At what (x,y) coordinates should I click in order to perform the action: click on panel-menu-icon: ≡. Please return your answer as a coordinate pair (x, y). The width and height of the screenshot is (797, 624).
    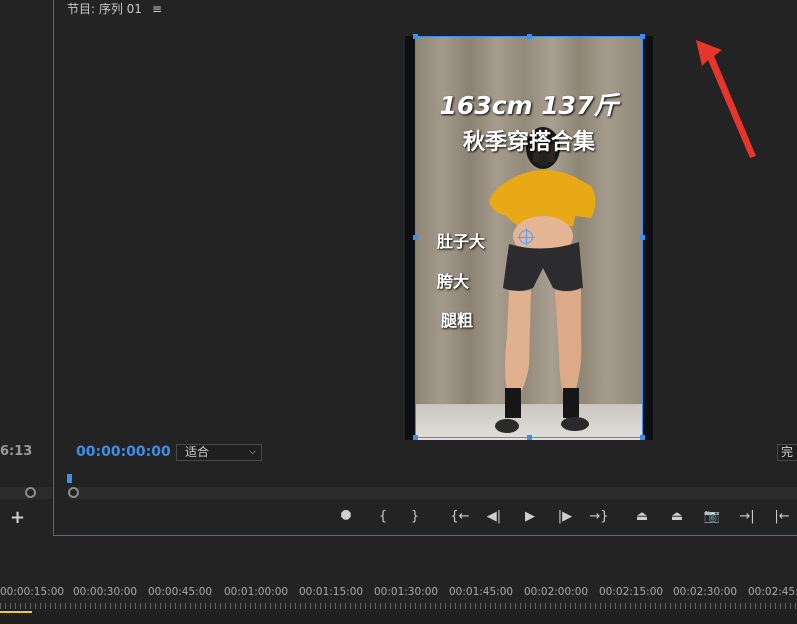
    Looking at the image, I should click on (157, 9).